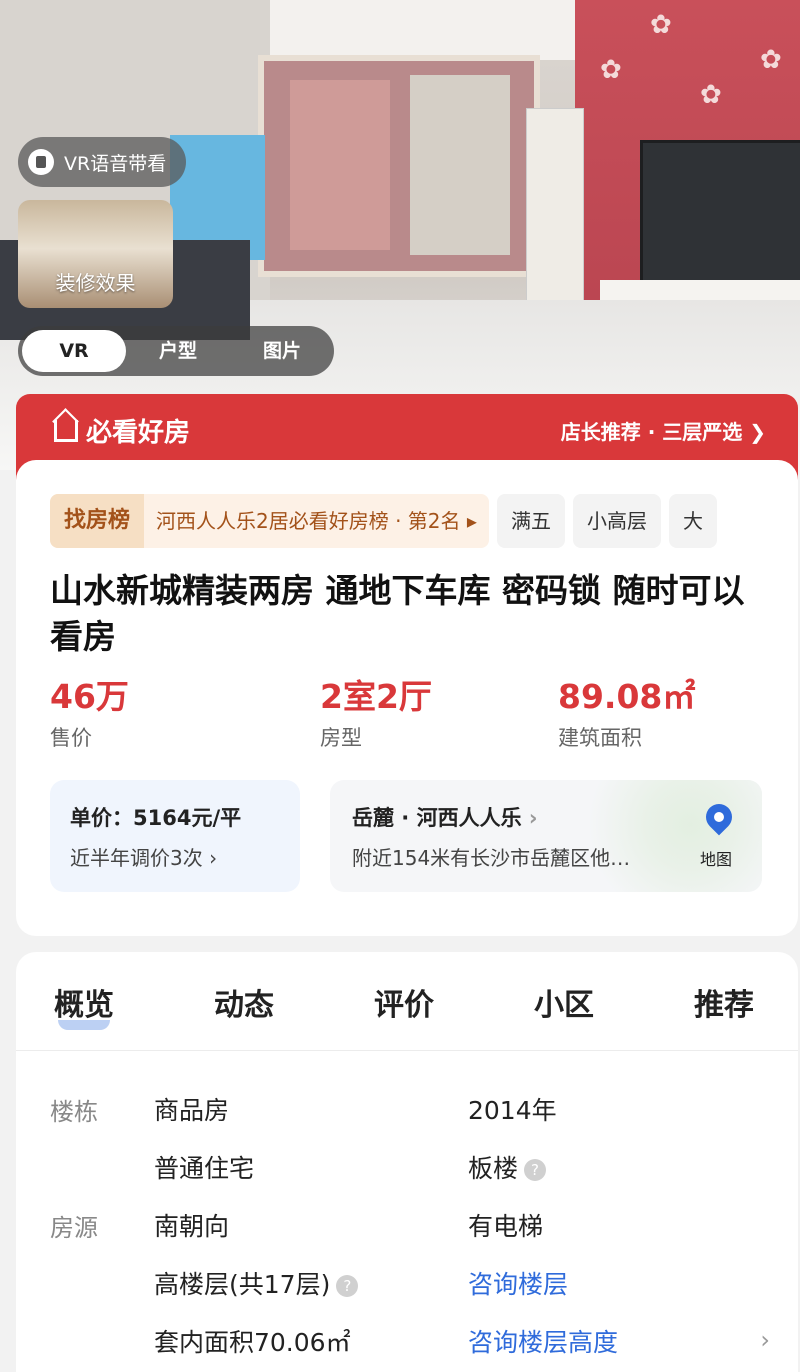 The height and width of the screenshot is (1372, 800). I want to click on photo-air-conditioner, so click(555, 205).